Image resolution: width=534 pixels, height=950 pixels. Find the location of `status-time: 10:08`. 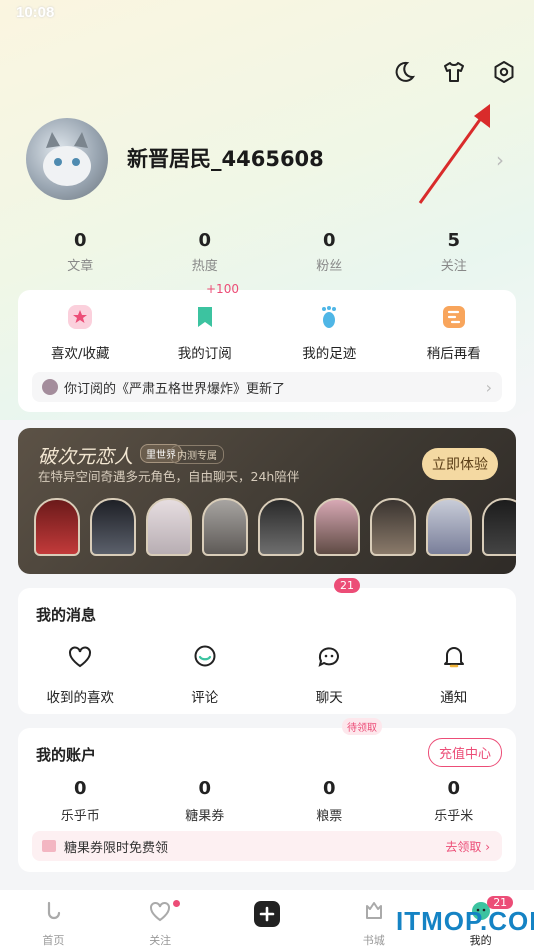

status-time: 10:08 is located at coordinates (35, 12).